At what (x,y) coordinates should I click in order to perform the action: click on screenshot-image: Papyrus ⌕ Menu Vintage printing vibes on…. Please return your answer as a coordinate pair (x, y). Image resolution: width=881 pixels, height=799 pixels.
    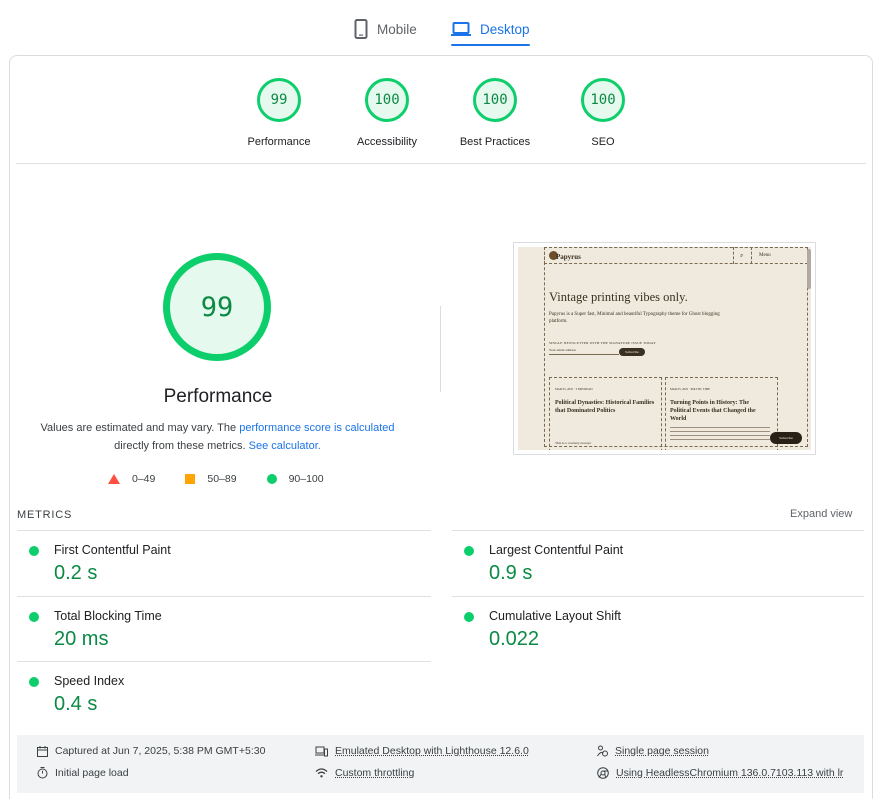
    Looking at the image, I should click on (664, 348).